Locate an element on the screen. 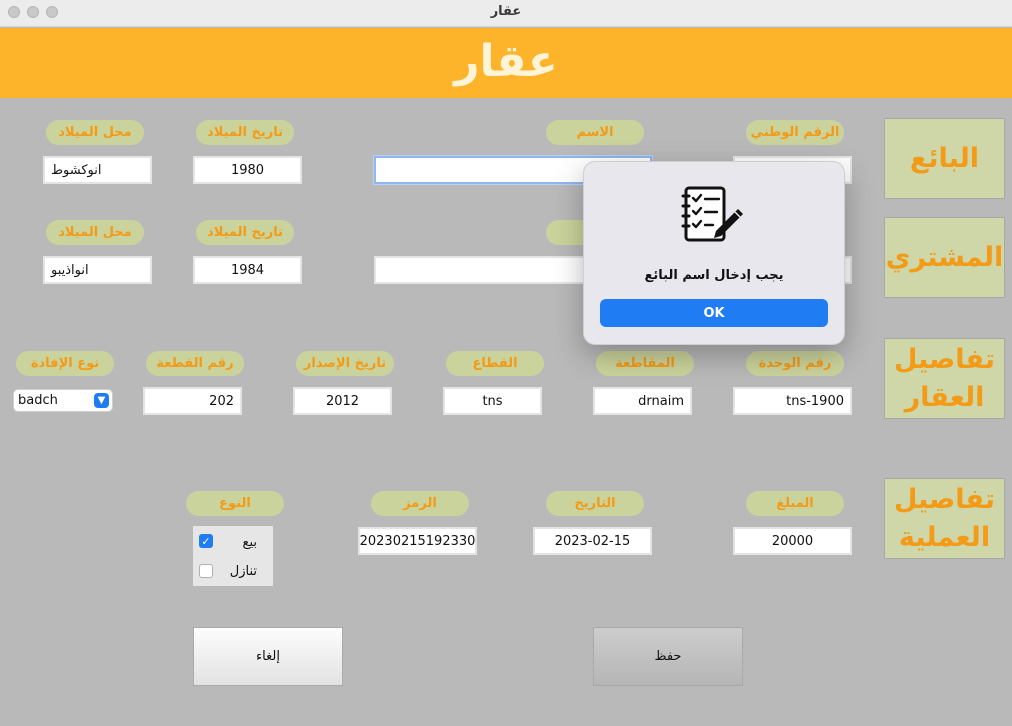 Image resolution: width=1012 pixels, height=726 pixels. type-transfer-label: تنازل is located at coordinates (243, 571).